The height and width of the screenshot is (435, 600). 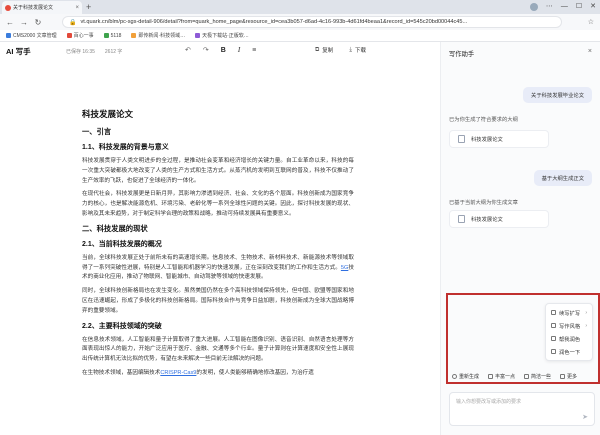 I want to click on doc-link: CRISPR-Cas9, so click(x=178, y=373).